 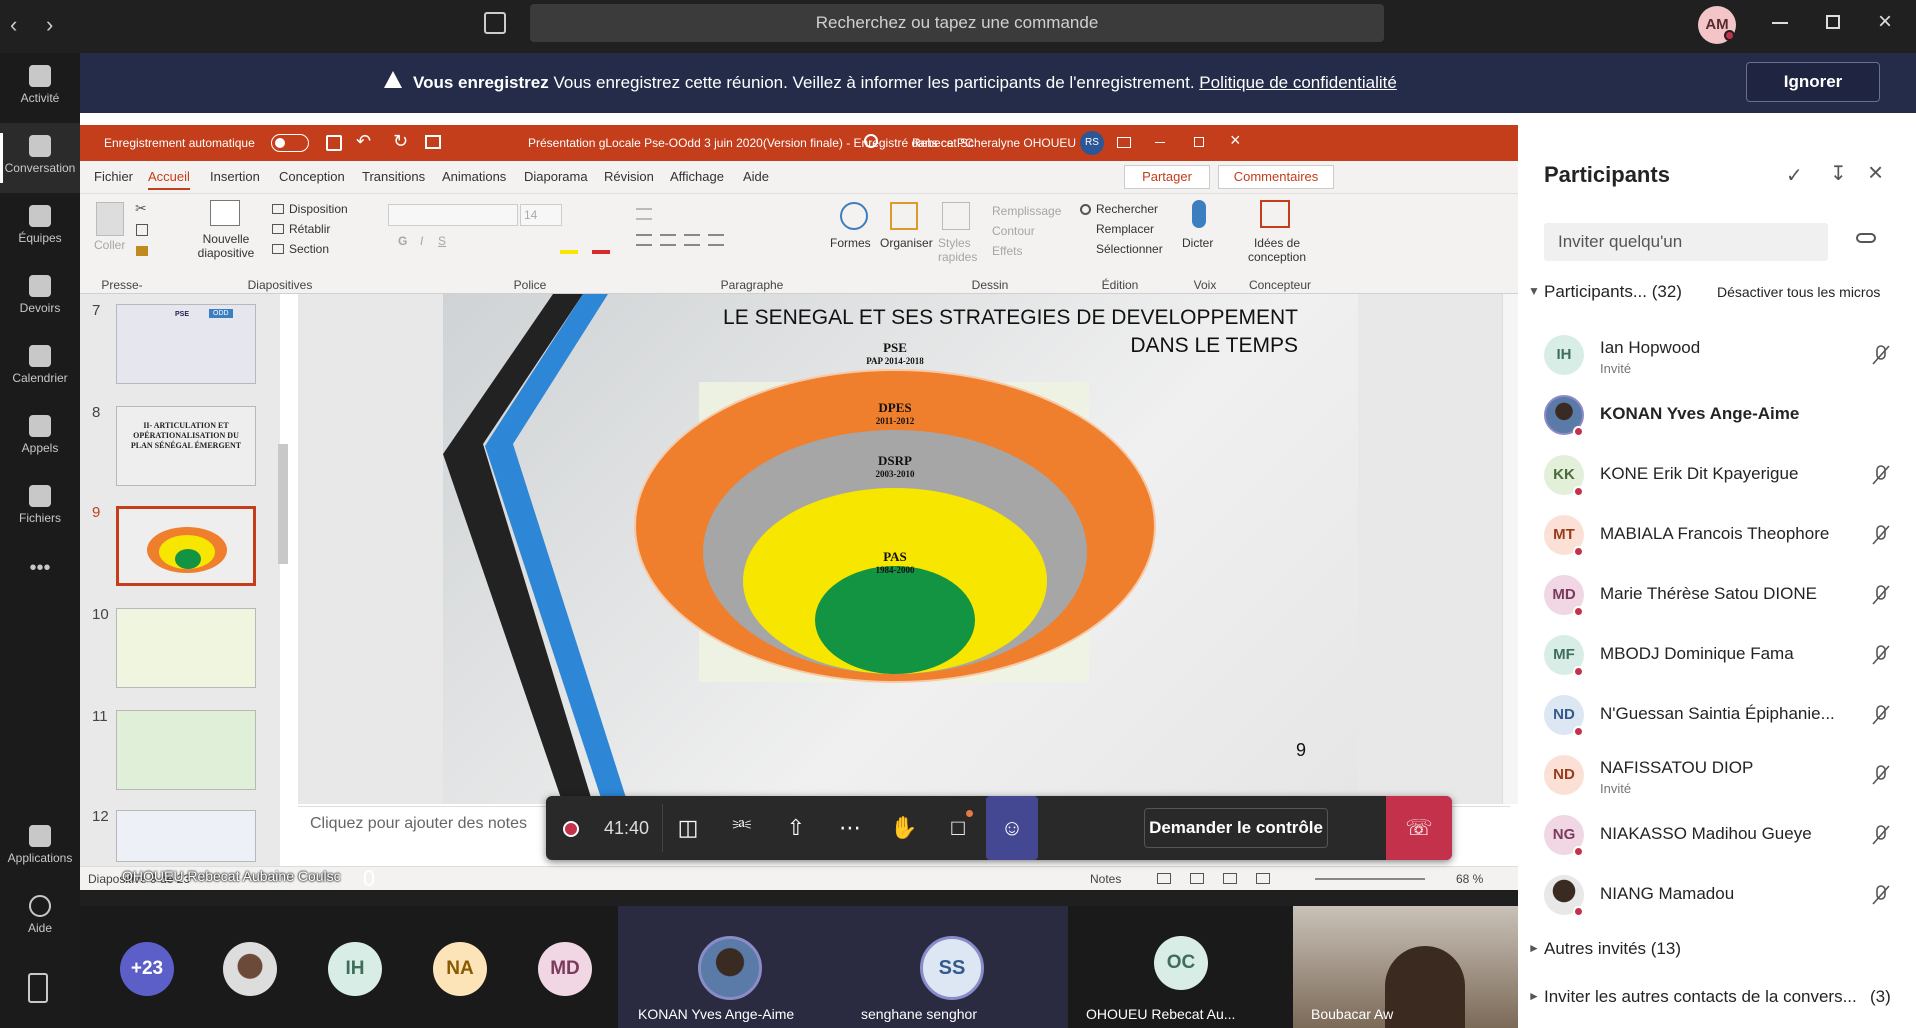 I want to click on more-options-icon: ⋯, so click(x=850, y=828).